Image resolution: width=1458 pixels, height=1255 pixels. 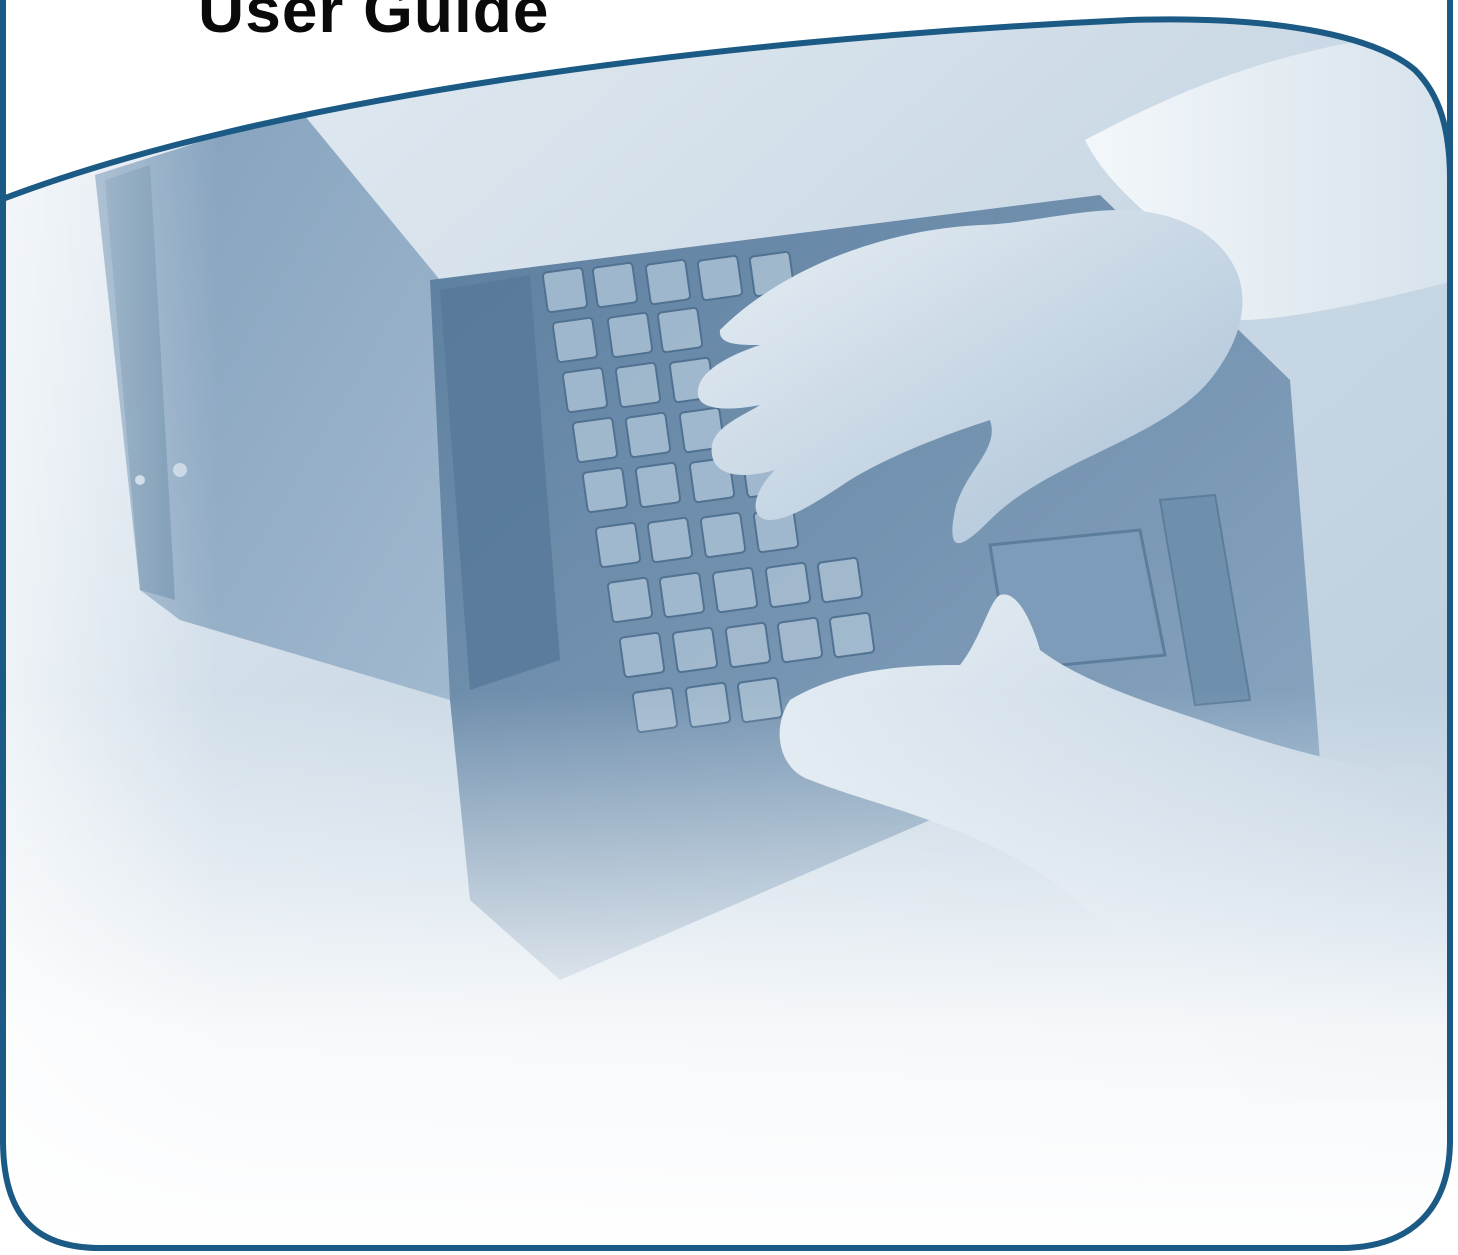 I want to click on document-title: User Guide, so click(x=374, y=23).